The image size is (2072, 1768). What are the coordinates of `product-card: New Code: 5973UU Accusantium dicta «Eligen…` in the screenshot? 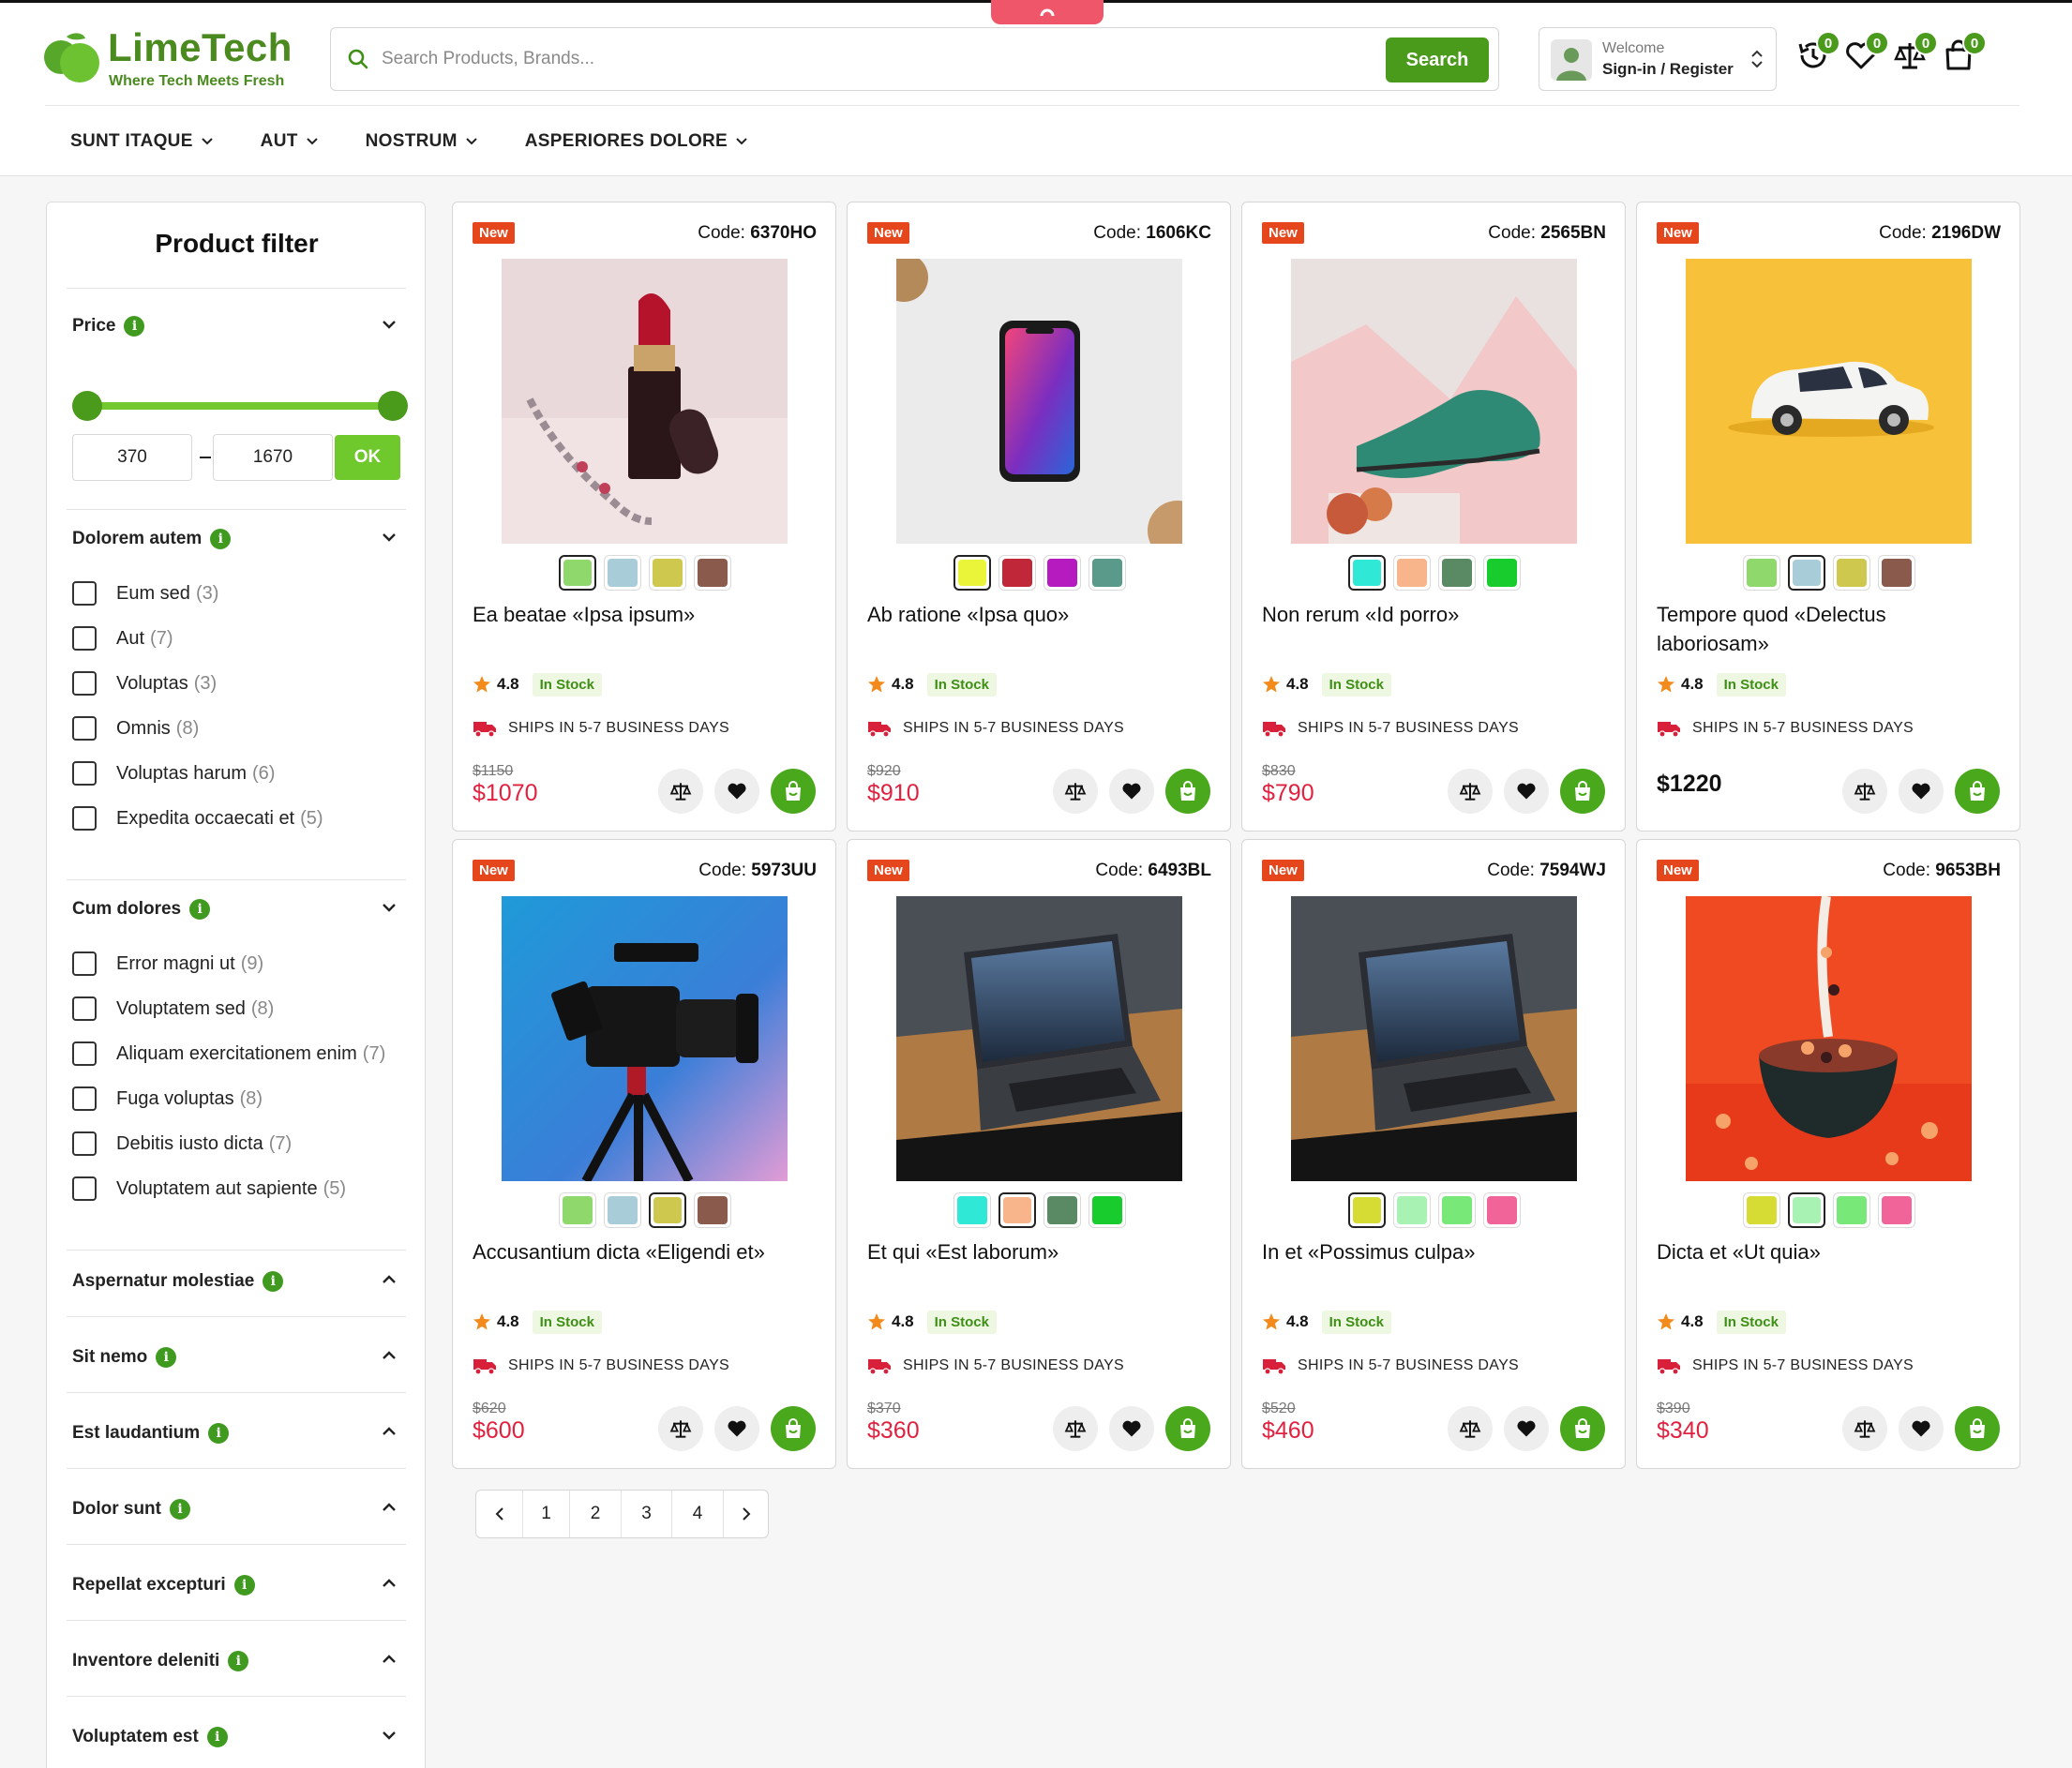 It's located at (644, 1154).